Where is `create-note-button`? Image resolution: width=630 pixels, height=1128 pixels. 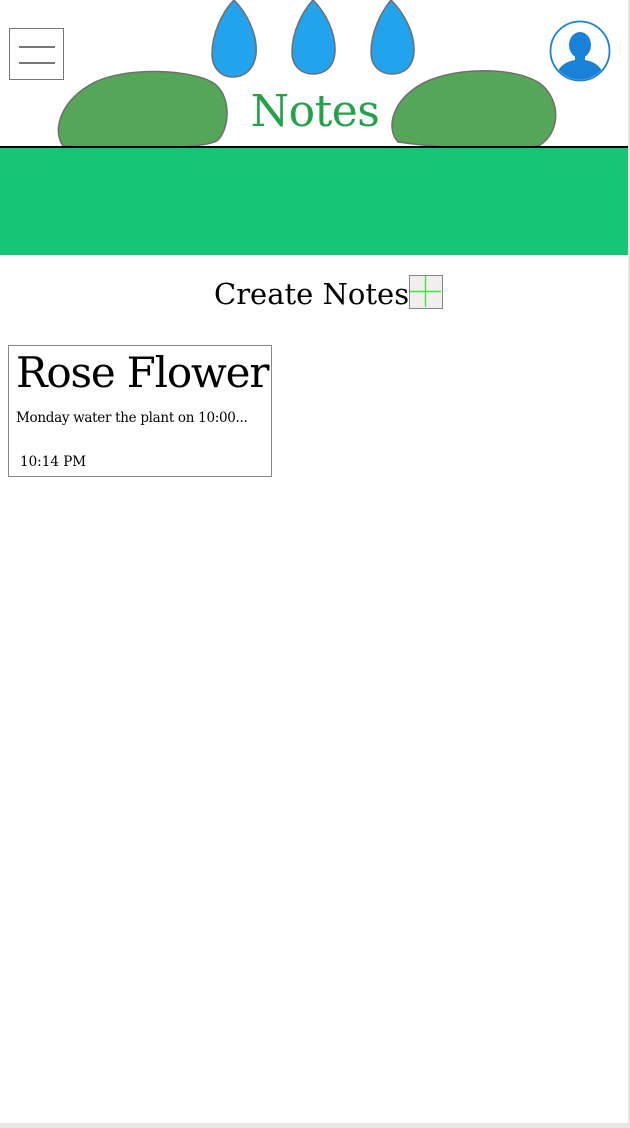 create-note-button is located at coordinates (426, 292).